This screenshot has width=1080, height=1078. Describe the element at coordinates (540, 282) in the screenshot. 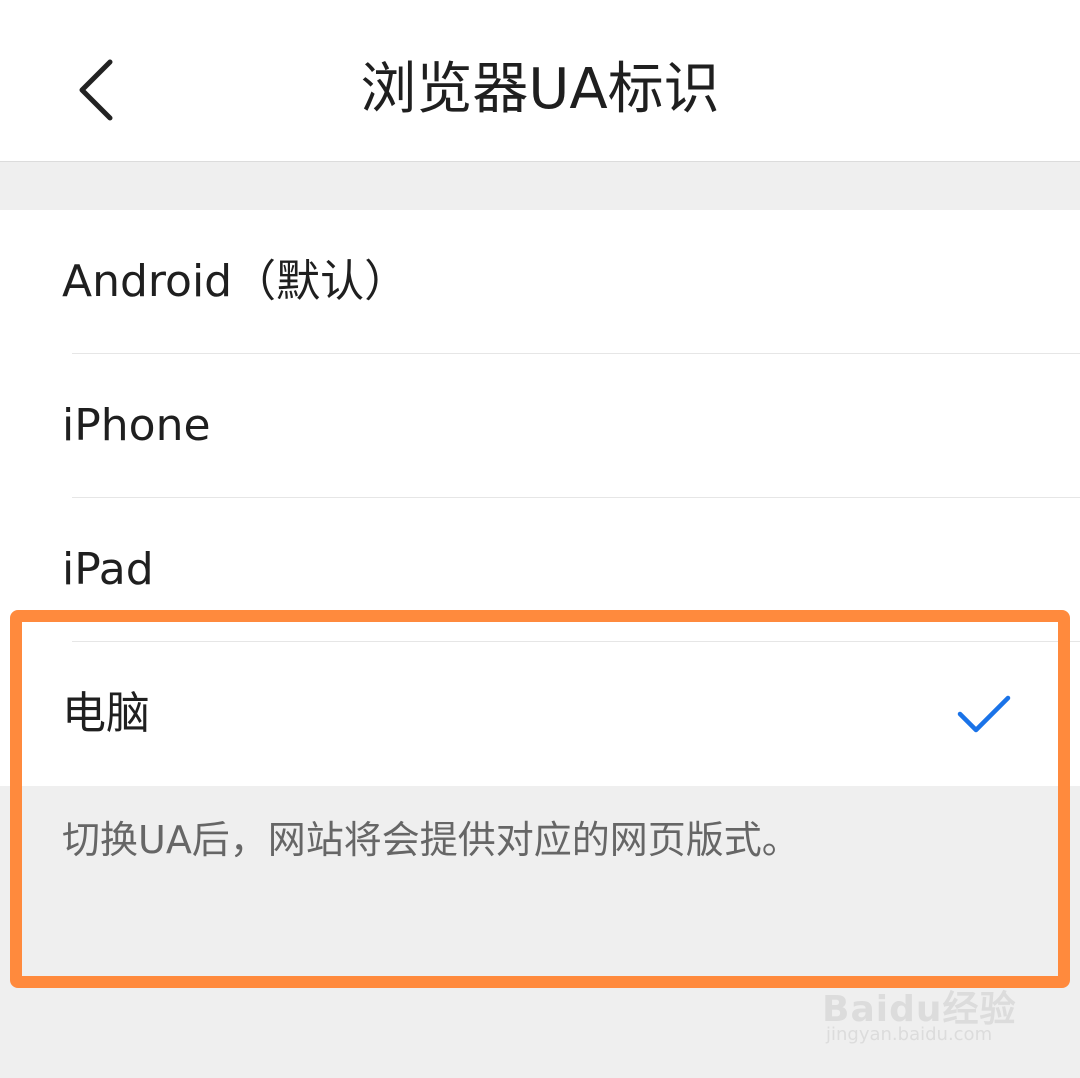

I see `ua-option-android: Android（默认）` at that location.